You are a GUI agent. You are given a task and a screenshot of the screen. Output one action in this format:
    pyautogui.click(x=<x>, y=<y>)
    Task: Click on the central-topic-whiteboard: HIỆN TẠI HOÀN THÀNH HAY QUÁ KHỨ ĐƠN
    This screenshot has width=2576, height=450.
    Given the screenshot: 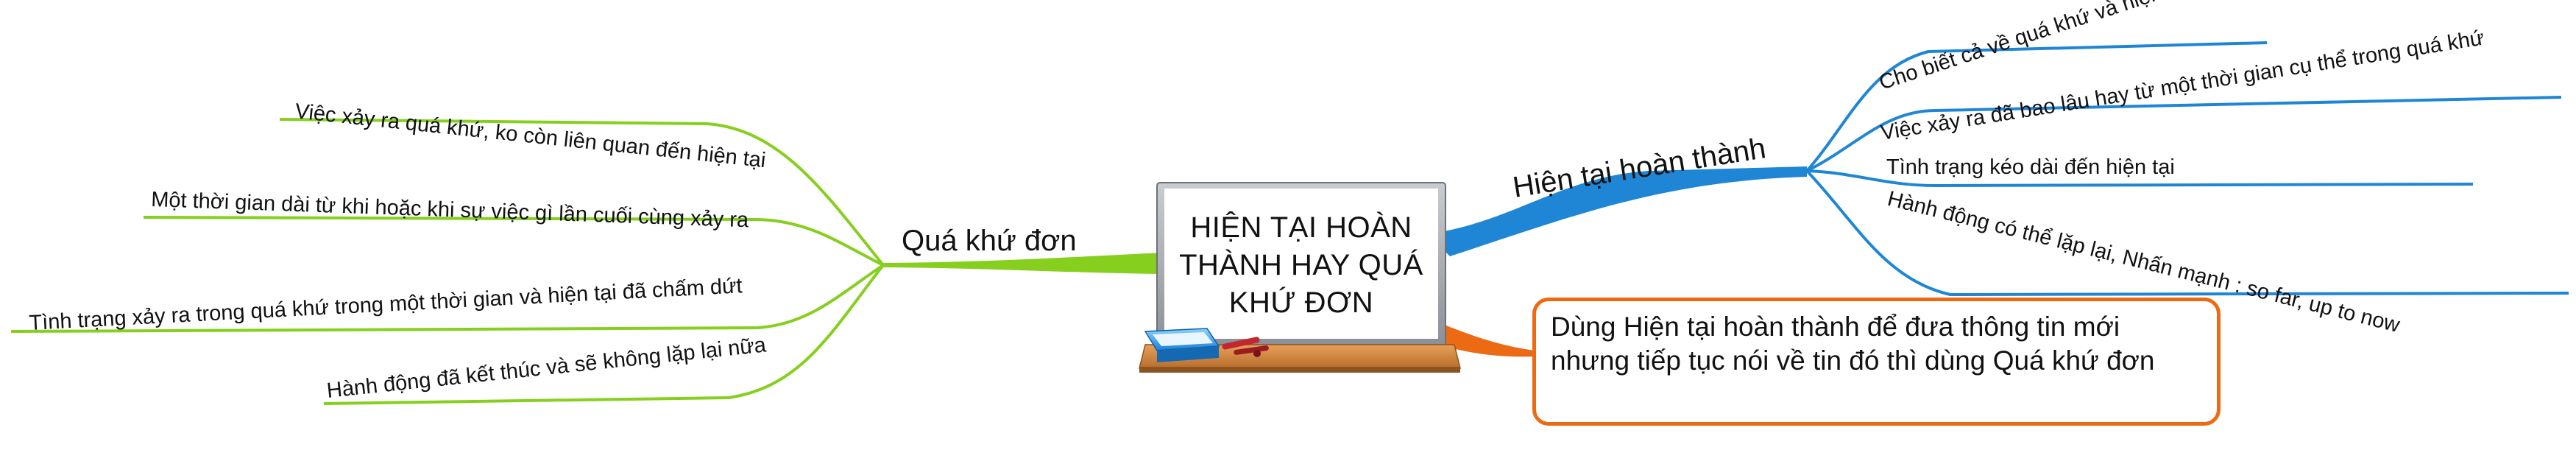 What is the action you would take?
    pyautogui.click(x=1300, y=277)
    